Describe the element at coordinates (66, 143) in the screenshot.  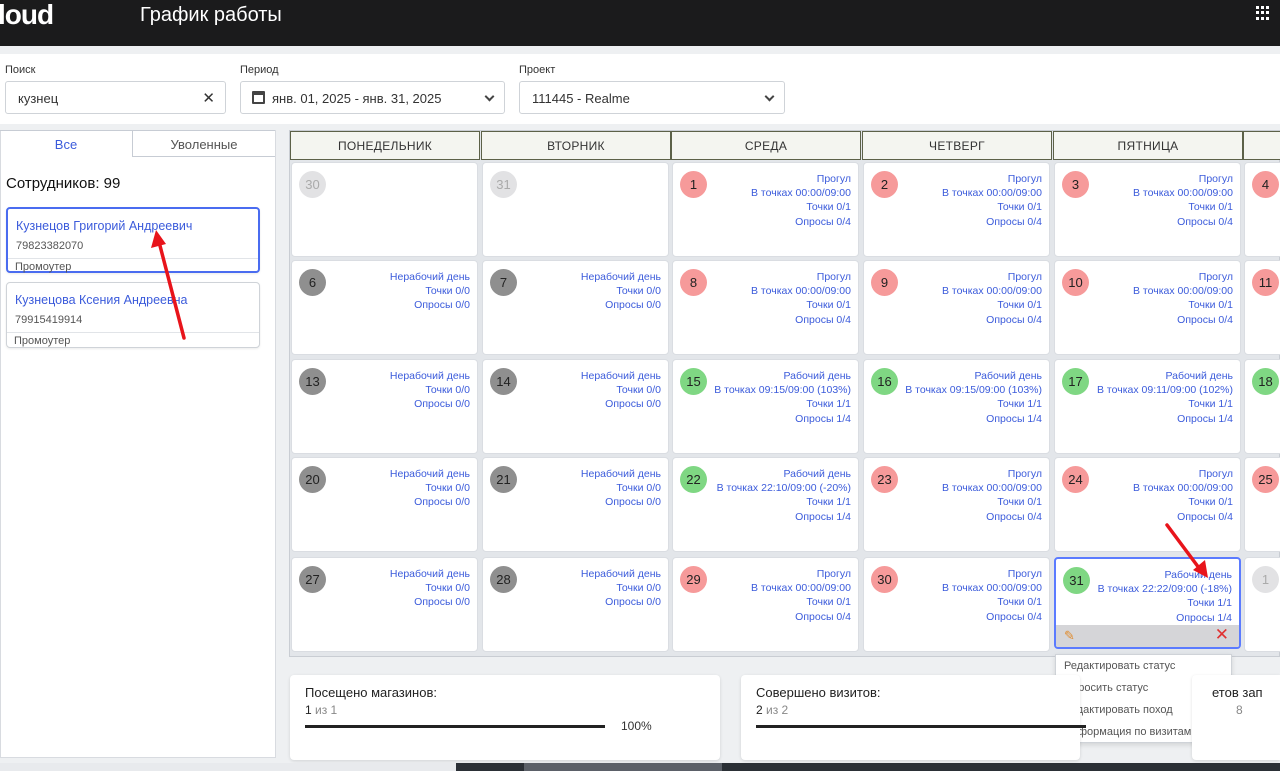
I see `tab-all: Все` at that location.